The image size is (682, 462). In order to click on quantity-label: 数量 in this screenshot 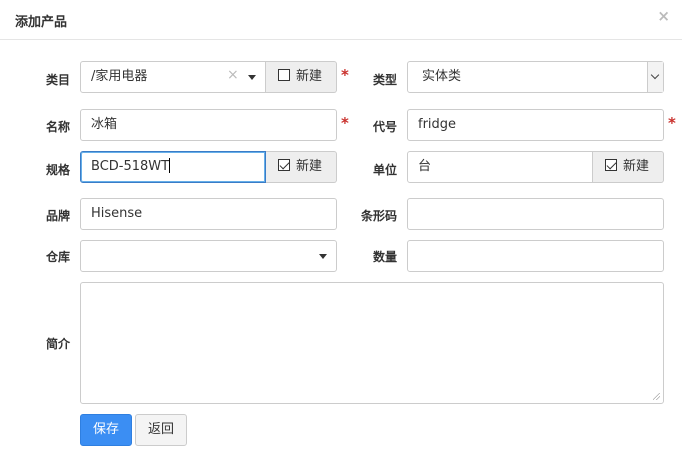, I will do `click(384, 257)`.